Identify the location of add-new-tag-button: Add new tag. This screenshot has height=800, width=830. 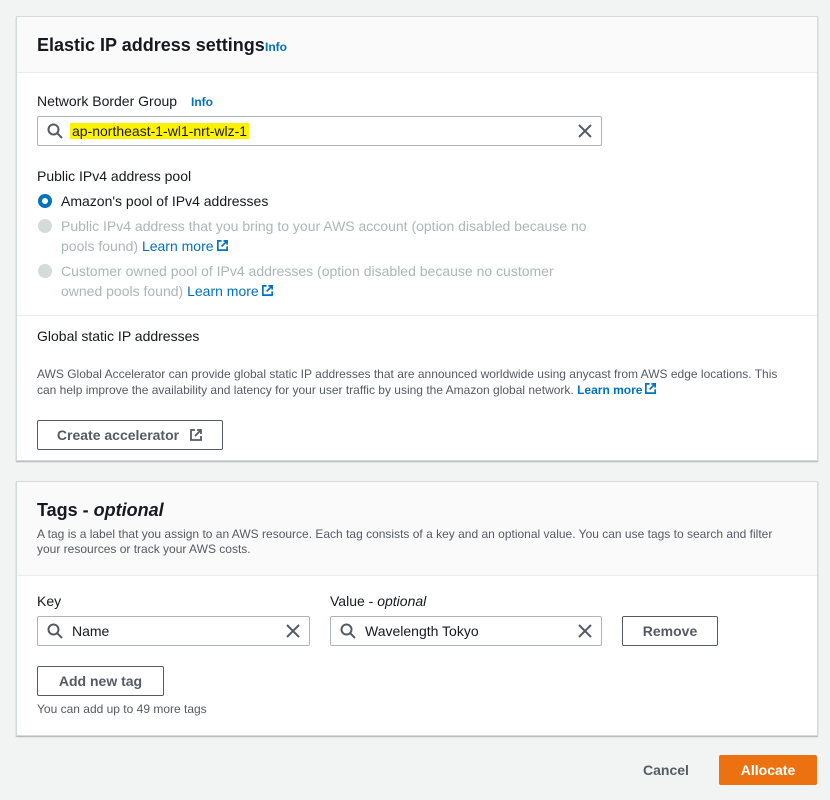
(100, 681).